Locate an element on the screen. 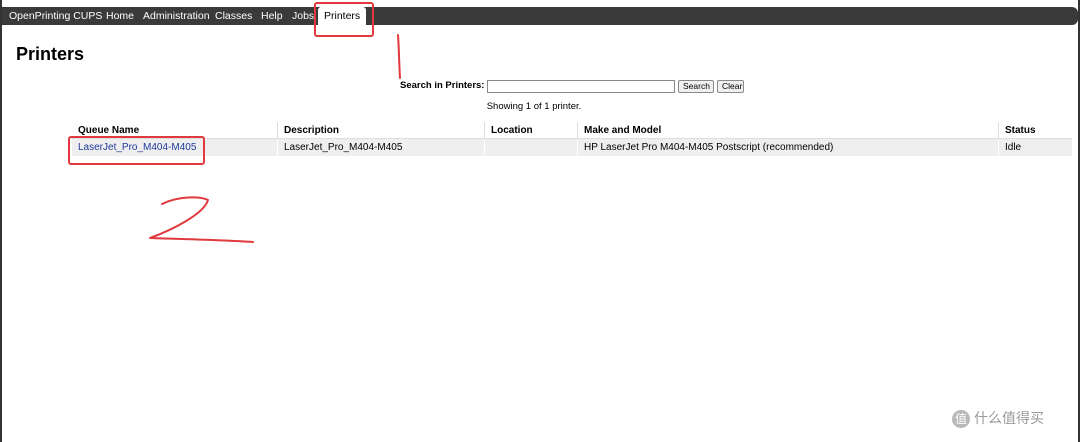 The height and width of the screenshot is (442, 1080). column-header-make-model: Make and Model is located at coordinates (788, 130).